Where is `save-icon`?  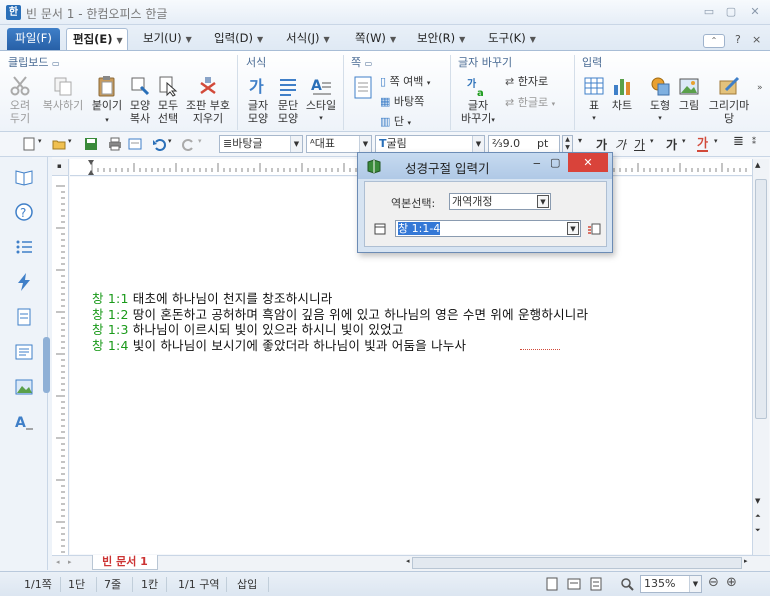
save-icon is located at coordinates (91, 144).